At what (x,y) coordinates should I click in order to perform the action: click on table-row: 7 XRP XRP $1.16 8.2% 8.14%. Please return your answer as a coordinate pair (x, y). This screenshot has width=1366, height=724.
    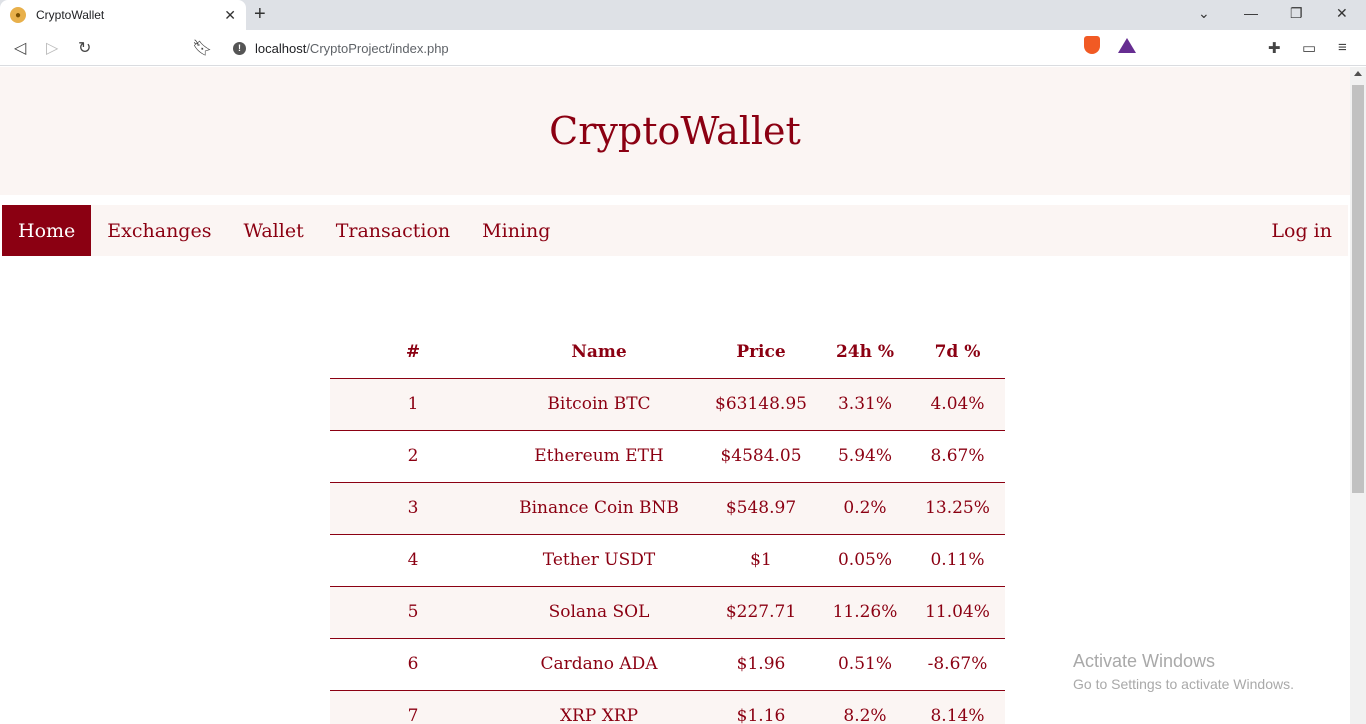
    Looking at the image, I should click on (667, 707).